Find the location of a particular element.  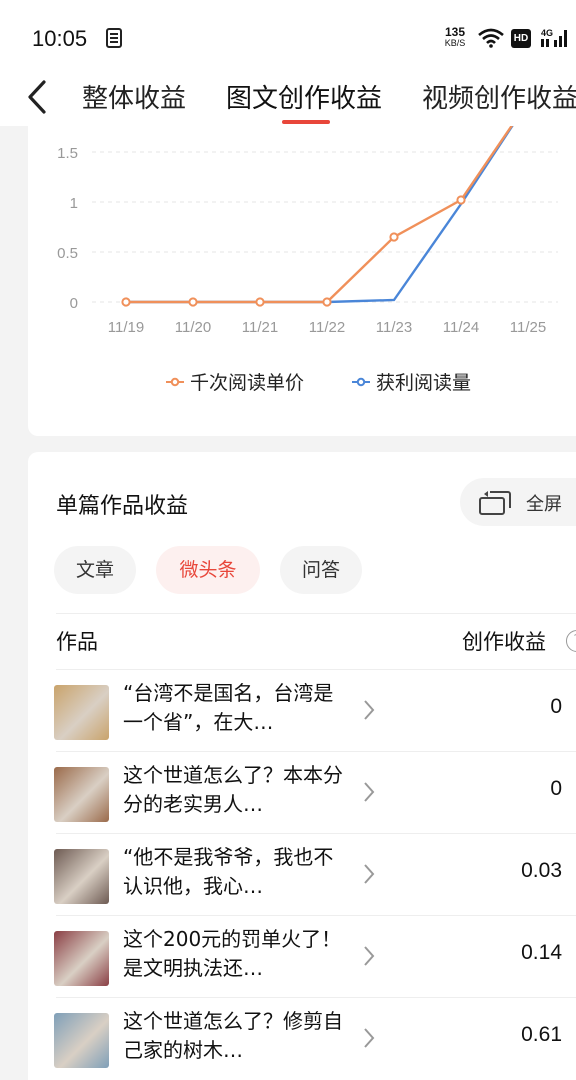

x-tick-label: 11/22 is located at coordinates (327, 327).